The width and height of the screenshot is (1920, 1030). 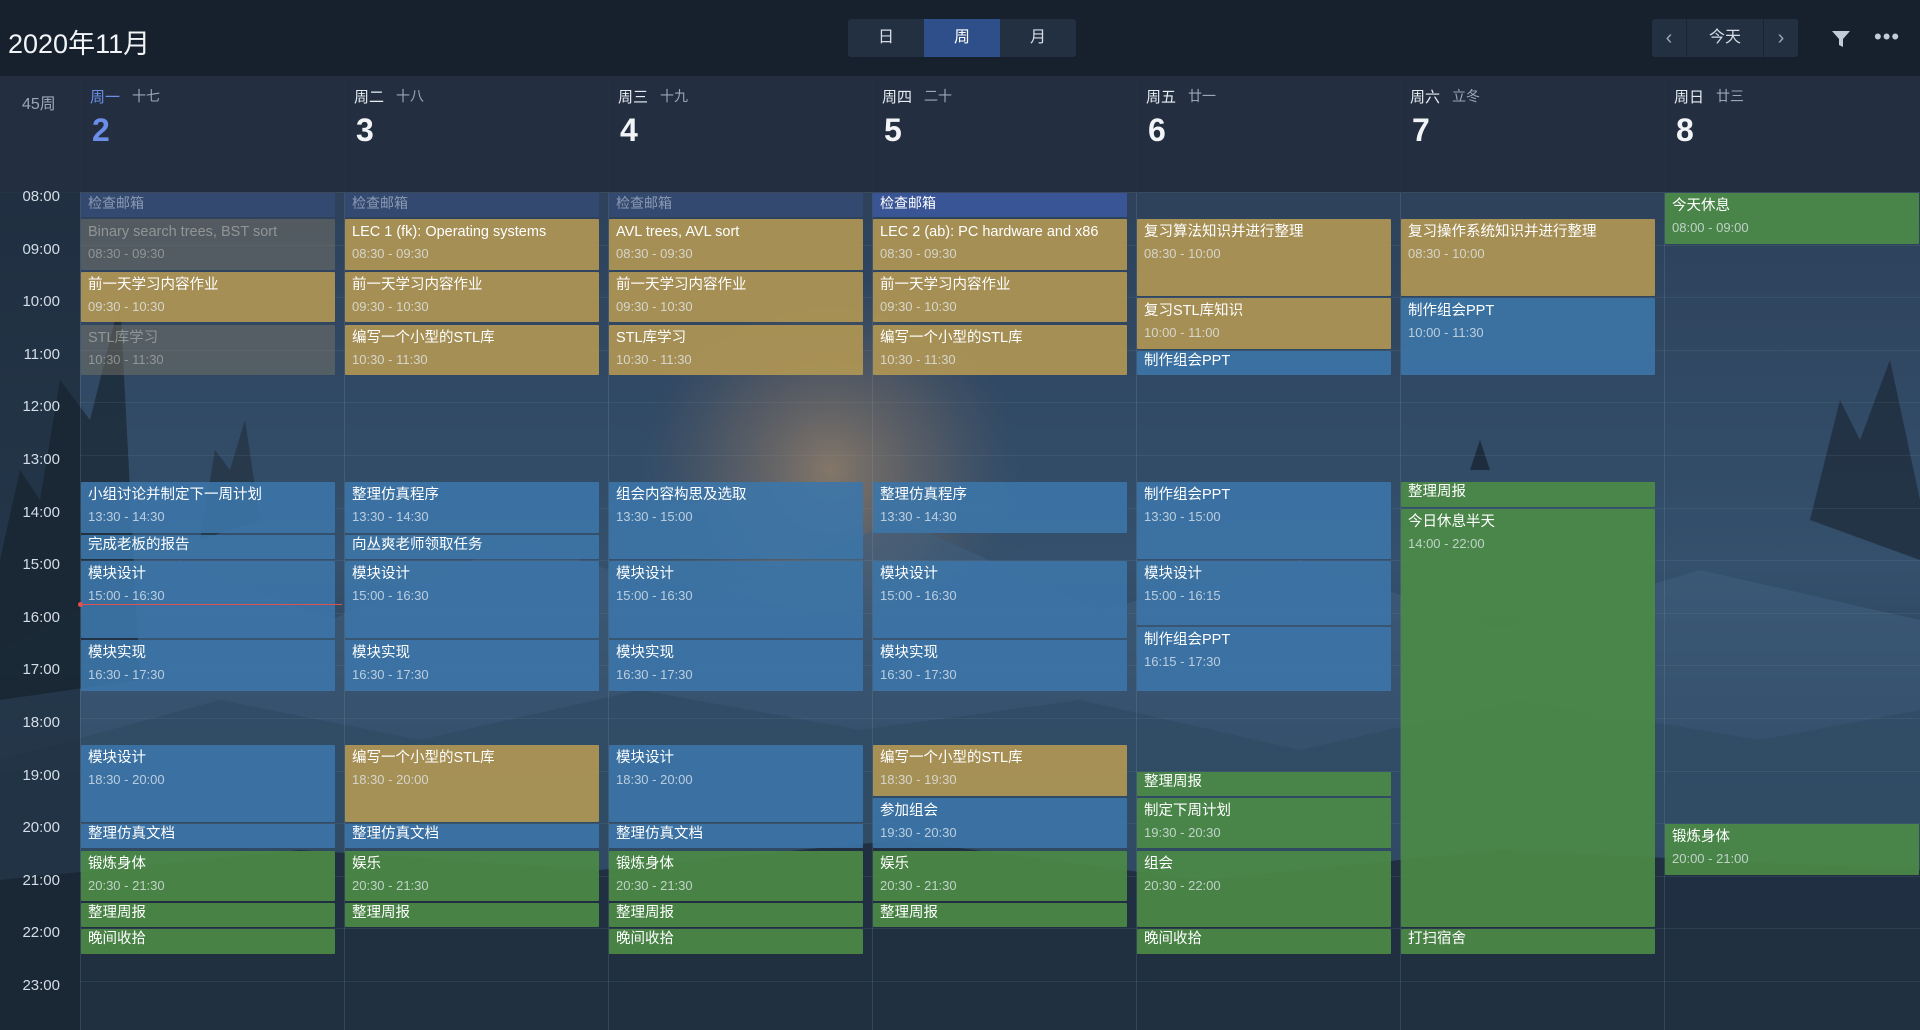 I want to click on calendar-event: 组会 20:30 - 22:00, so click(x=1264, y=889).